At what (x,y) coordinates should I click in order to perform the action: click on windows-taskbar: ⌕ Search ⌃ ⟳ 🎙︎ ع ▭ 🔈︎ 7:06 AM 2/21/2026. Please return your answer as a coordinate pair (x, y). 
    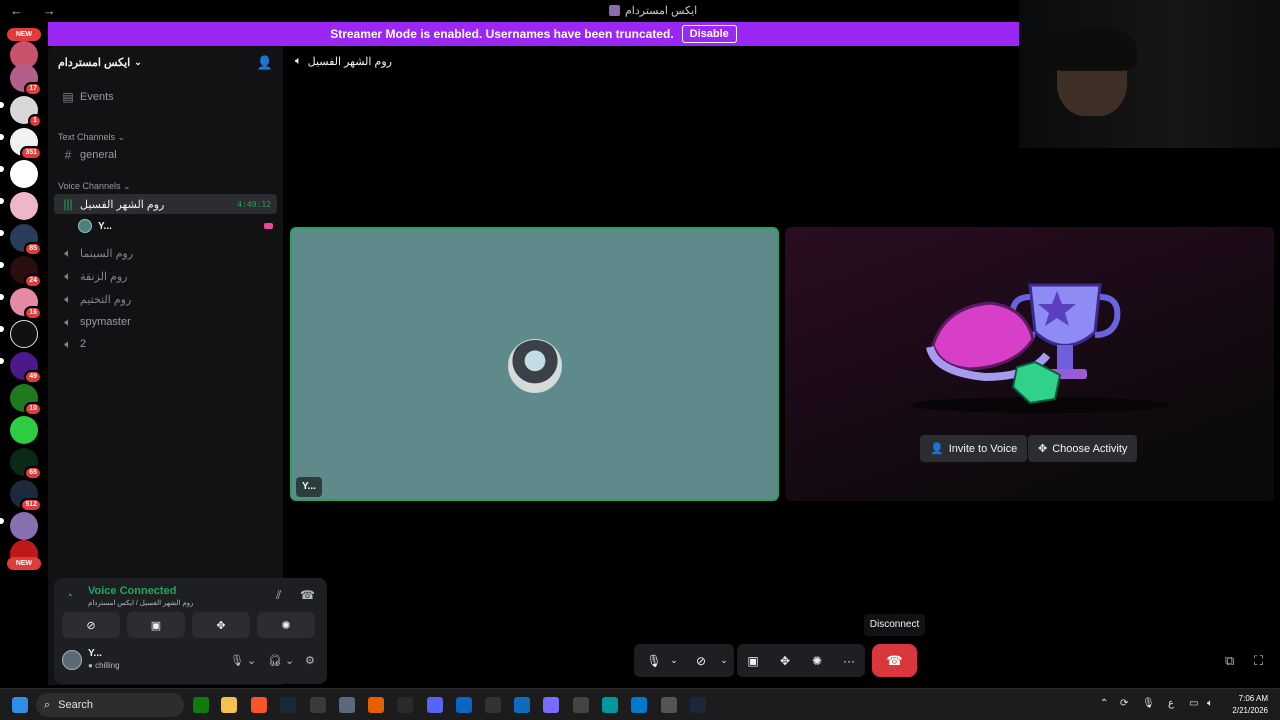
    Looking at the image, I should click on (640, 704).